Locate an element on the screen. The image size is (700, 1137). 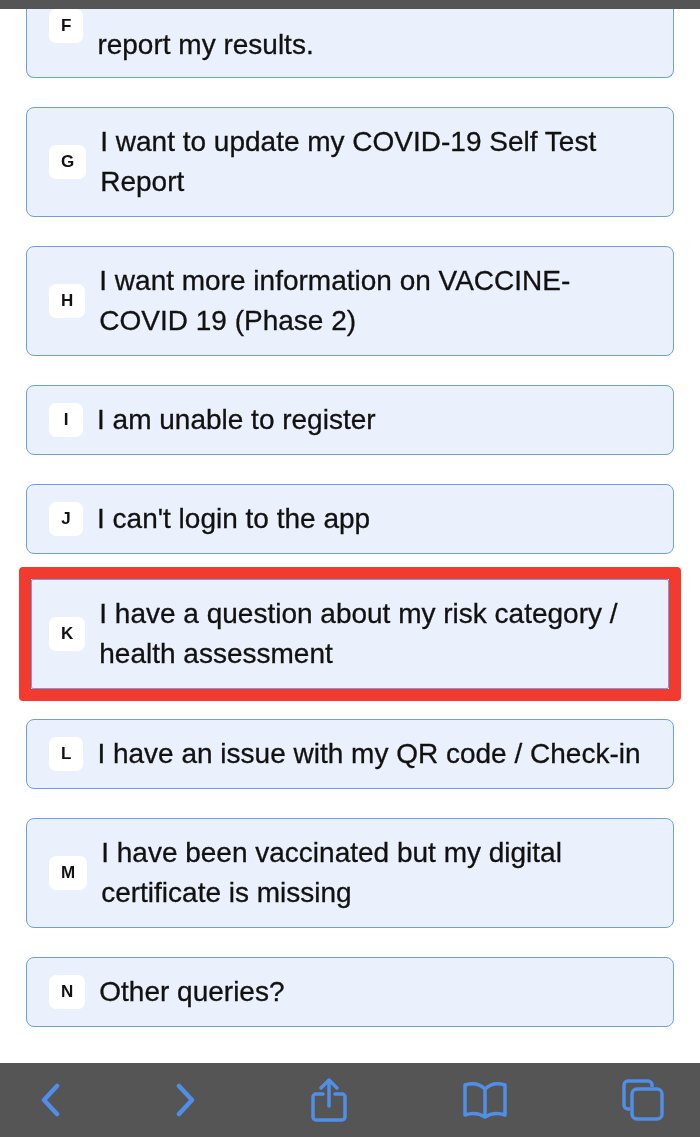
option-letter: F is located at coordinates (66, 26).